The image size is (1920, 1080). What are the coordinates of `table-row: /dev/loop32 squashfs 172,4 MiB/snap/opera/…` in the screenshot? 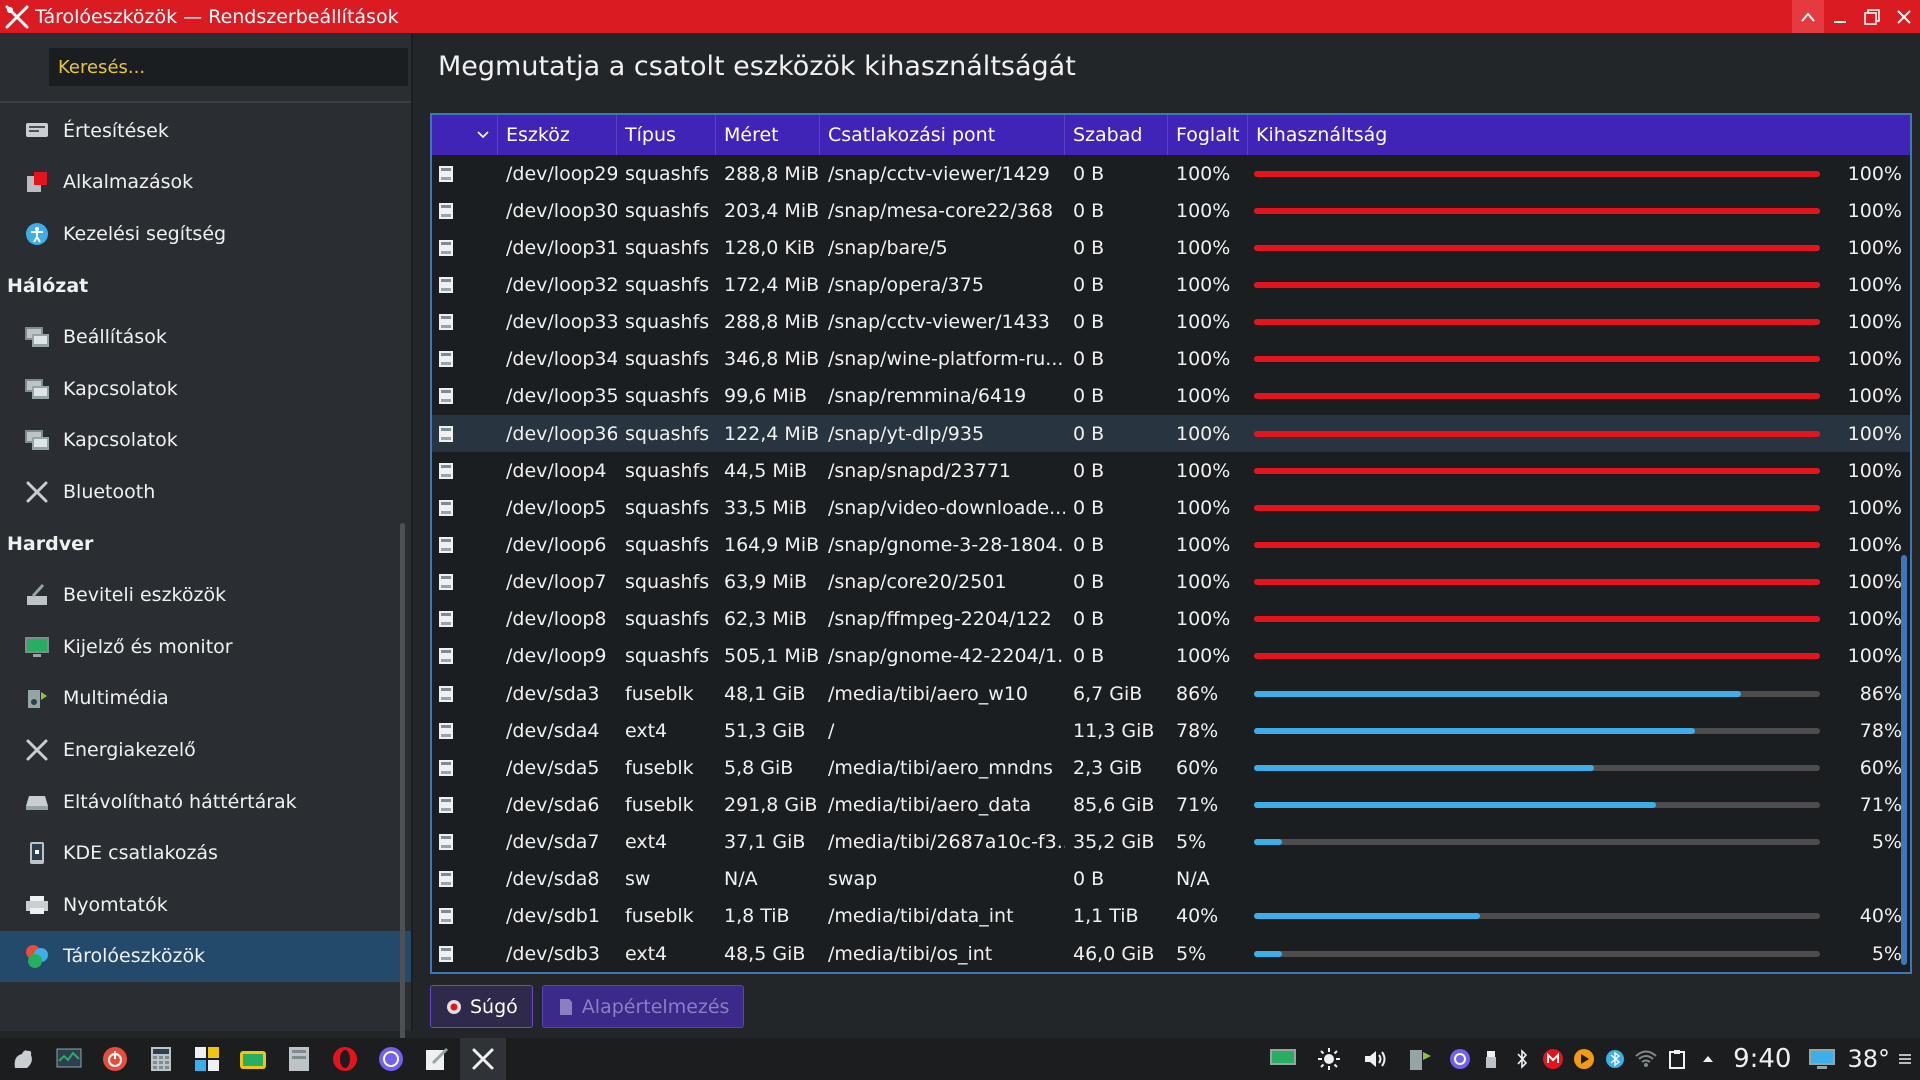 It's located at (1171, 284).